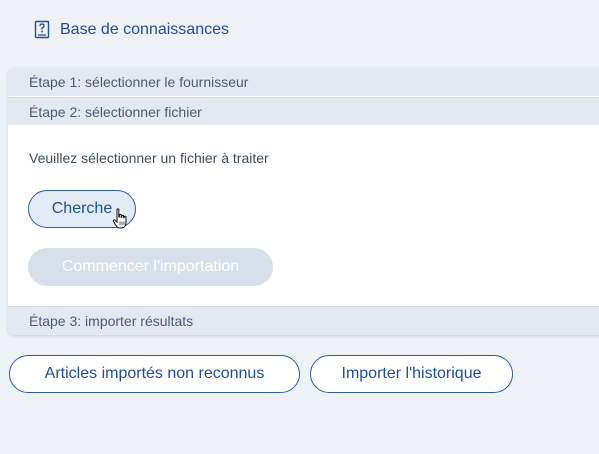  Describe the element at coordinates (303, 82) in the screenshot. I see `step-1-header: Étape 1: sélectionner le fournisseur` at that location.